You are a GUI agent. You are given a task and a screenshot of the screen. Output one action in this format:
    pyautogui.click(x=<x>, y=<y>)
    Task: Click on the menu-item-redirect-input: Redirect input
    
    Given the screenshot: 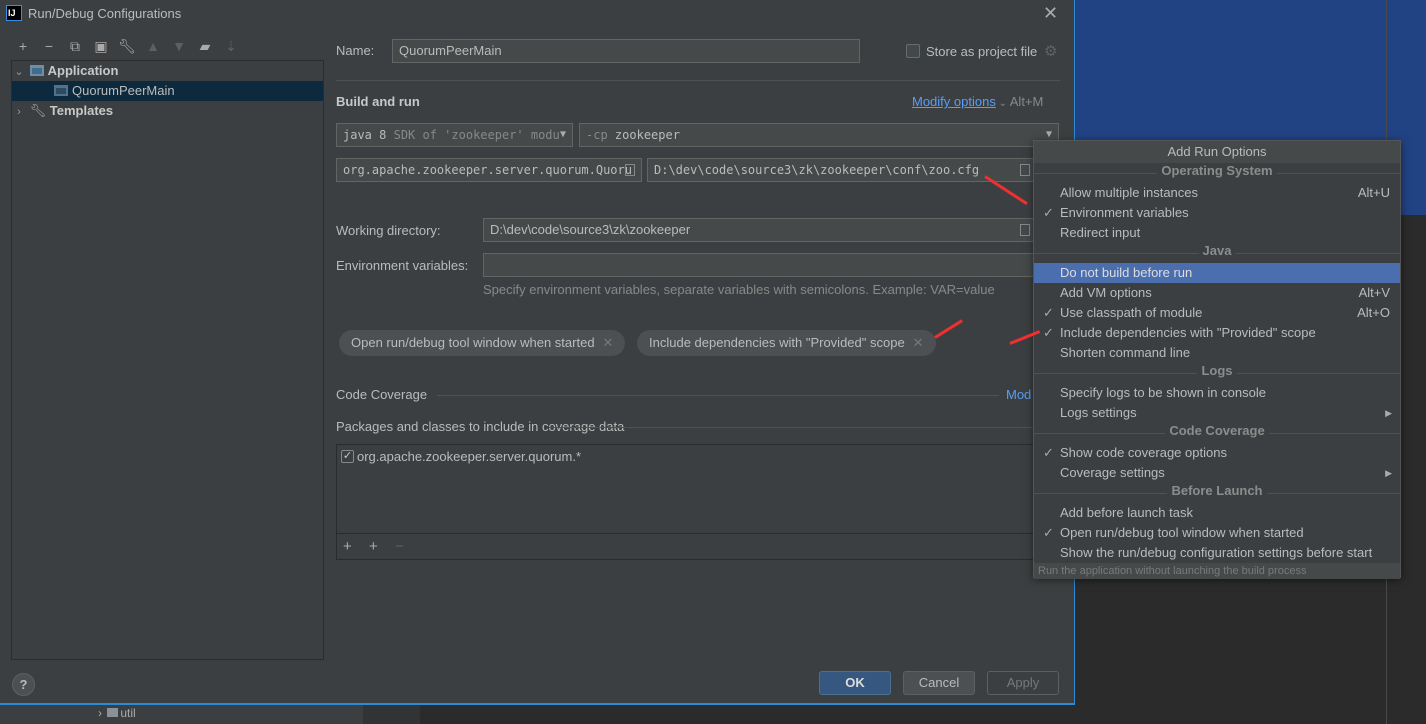 What is the action you would take?
    pyautogui.click(x=1217, y=233)
    